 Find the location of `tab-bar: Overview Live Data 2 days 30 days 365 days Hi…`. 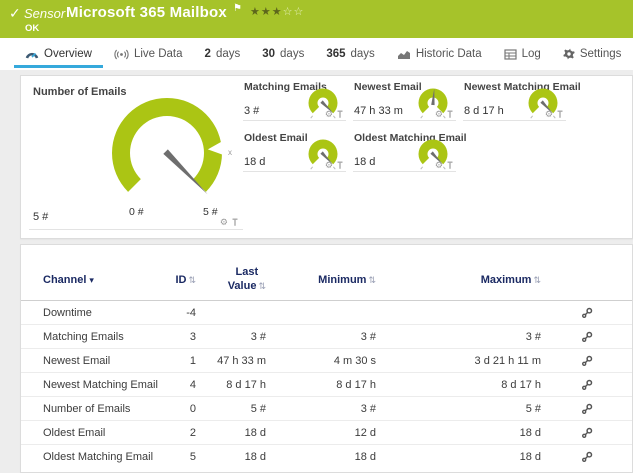

tab-bar: Overview Live Data 2 days 30 days 365 days Hi… is located at coordinates (316, 54).